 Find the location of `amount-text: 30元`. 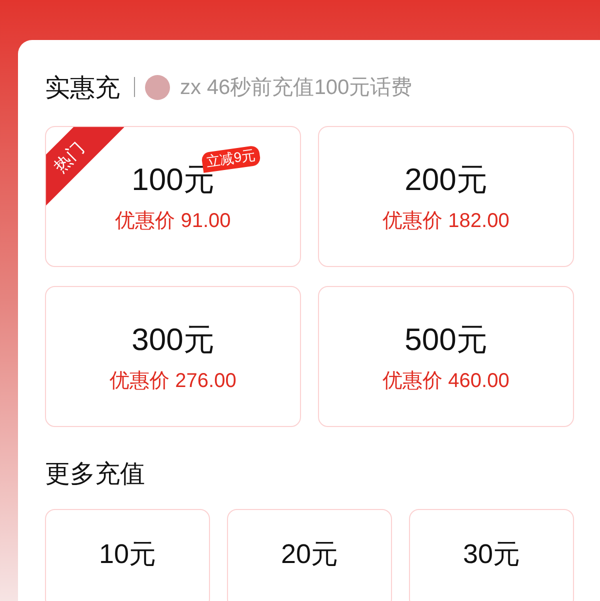

amount-text: 30元 is located at coordinates (491, 554).